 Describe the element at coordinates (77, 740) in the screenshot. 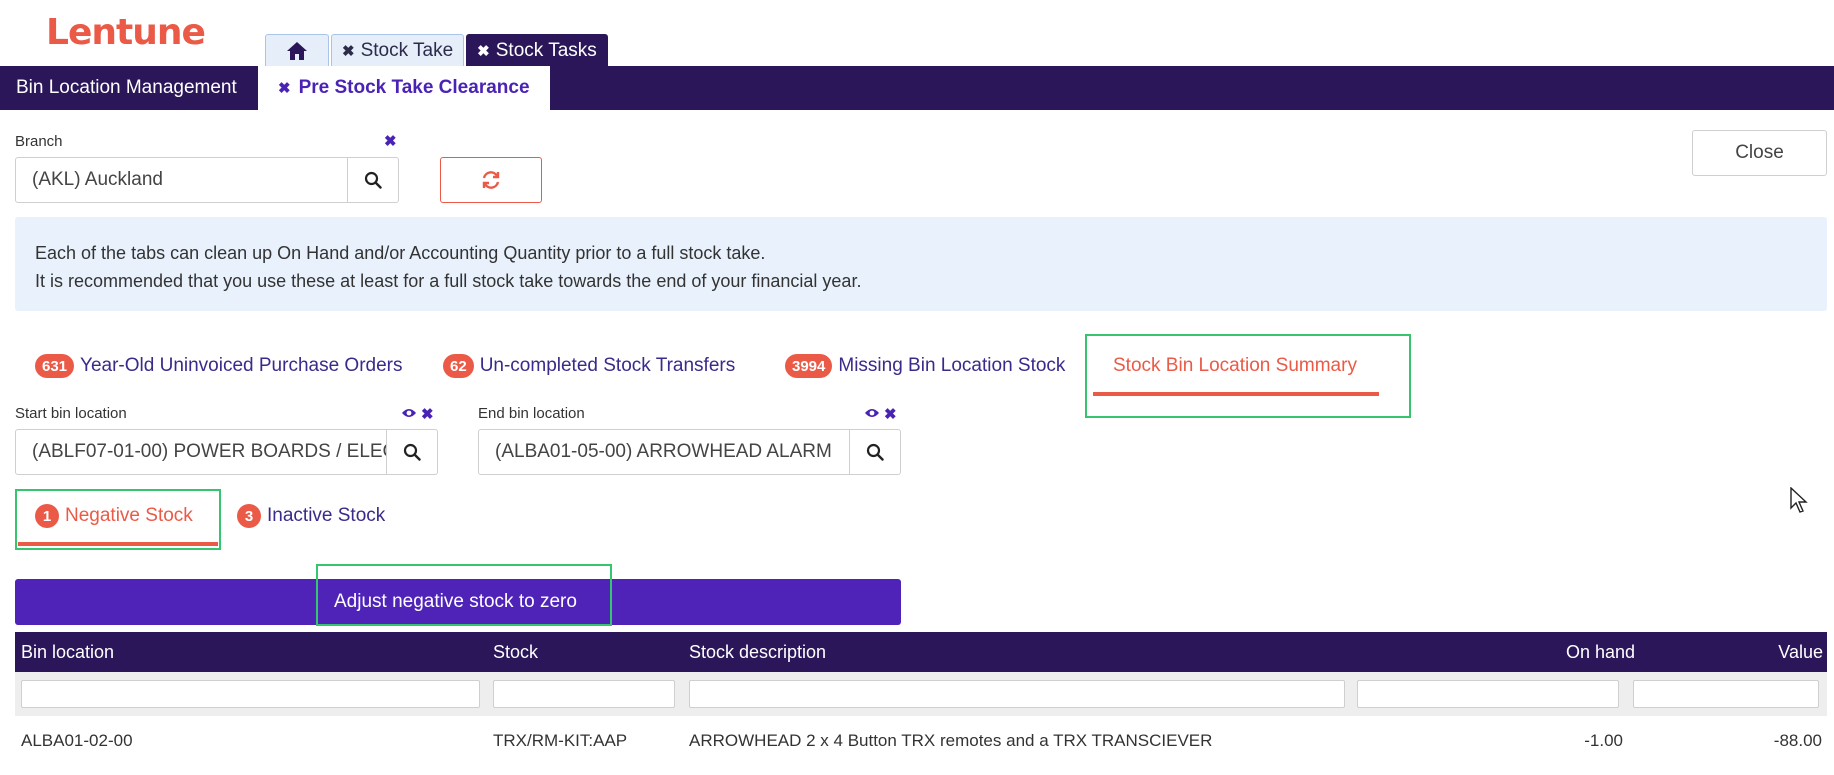

I see `cell-bin-location: ALBA01-02-00` at that location.